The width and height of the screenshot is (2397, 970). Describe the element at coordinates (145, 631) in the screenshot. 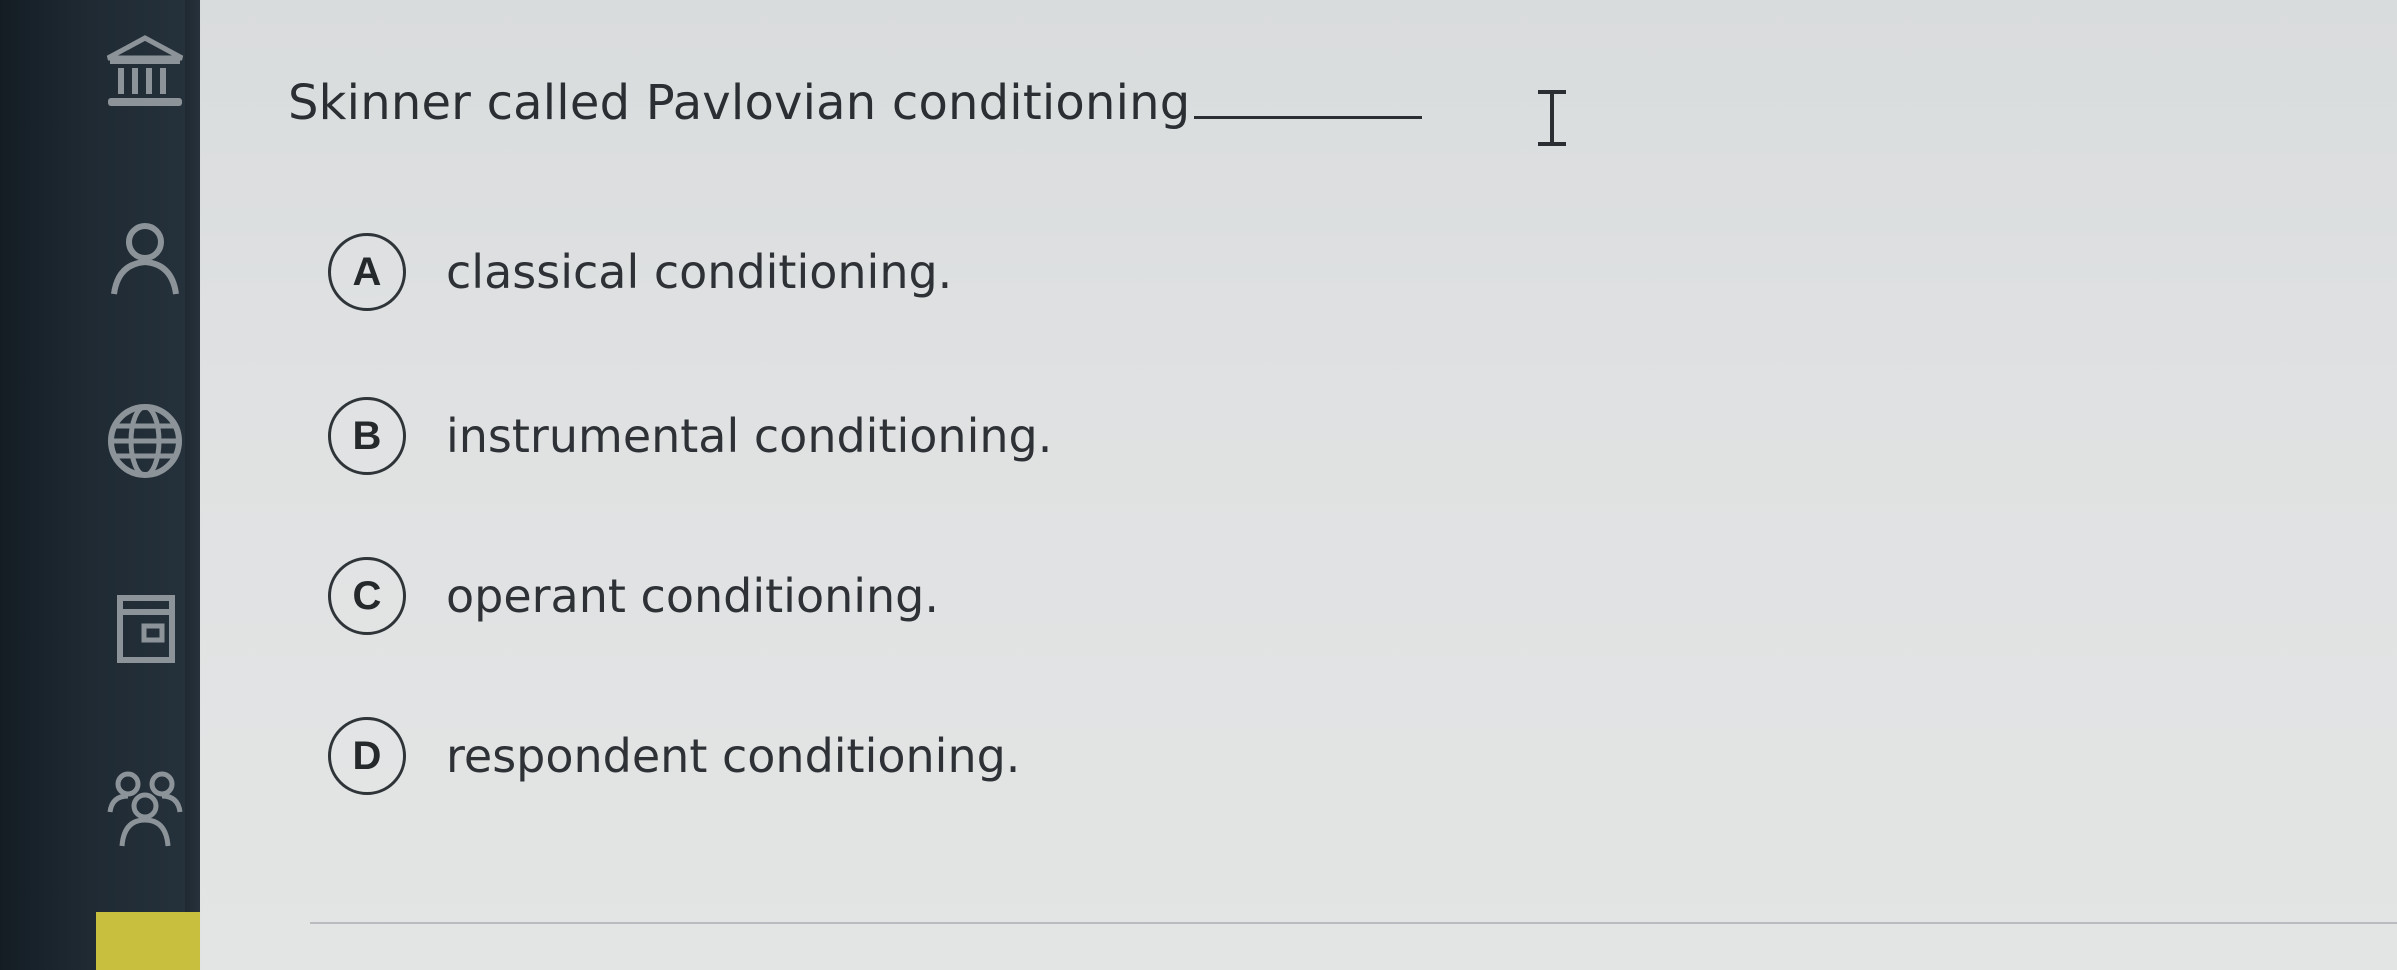

I see `calendar-icon` at that location.